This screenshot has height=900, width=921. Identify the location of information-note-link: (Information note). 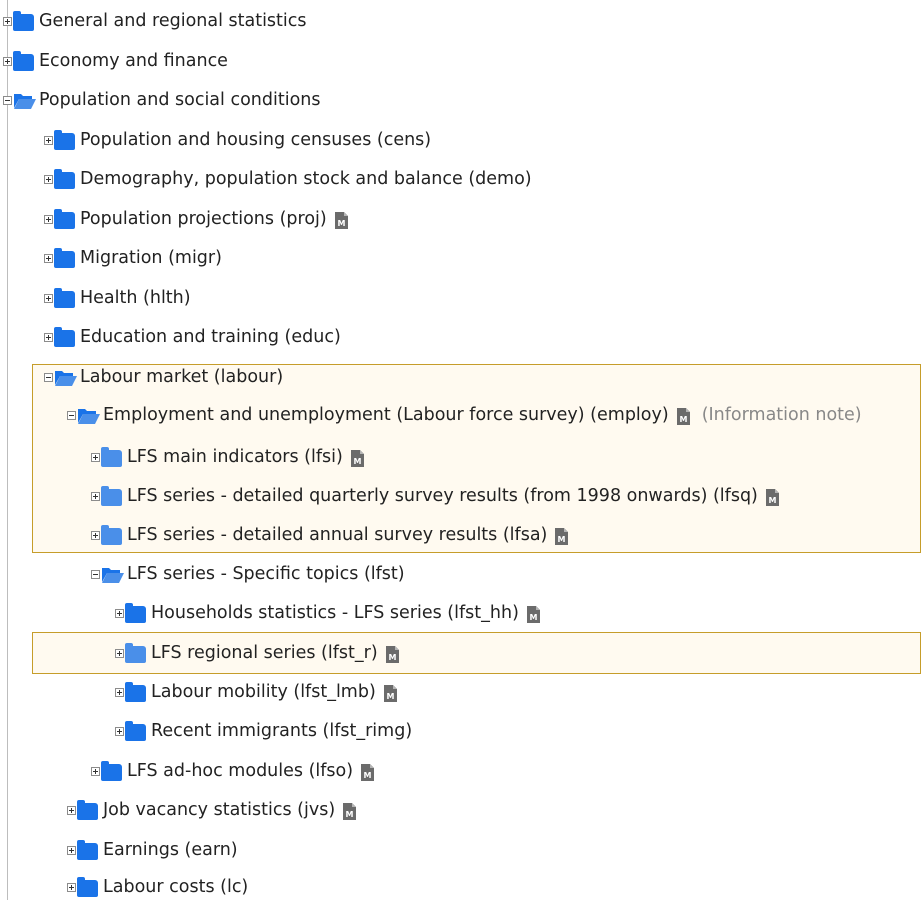
(782, 415).